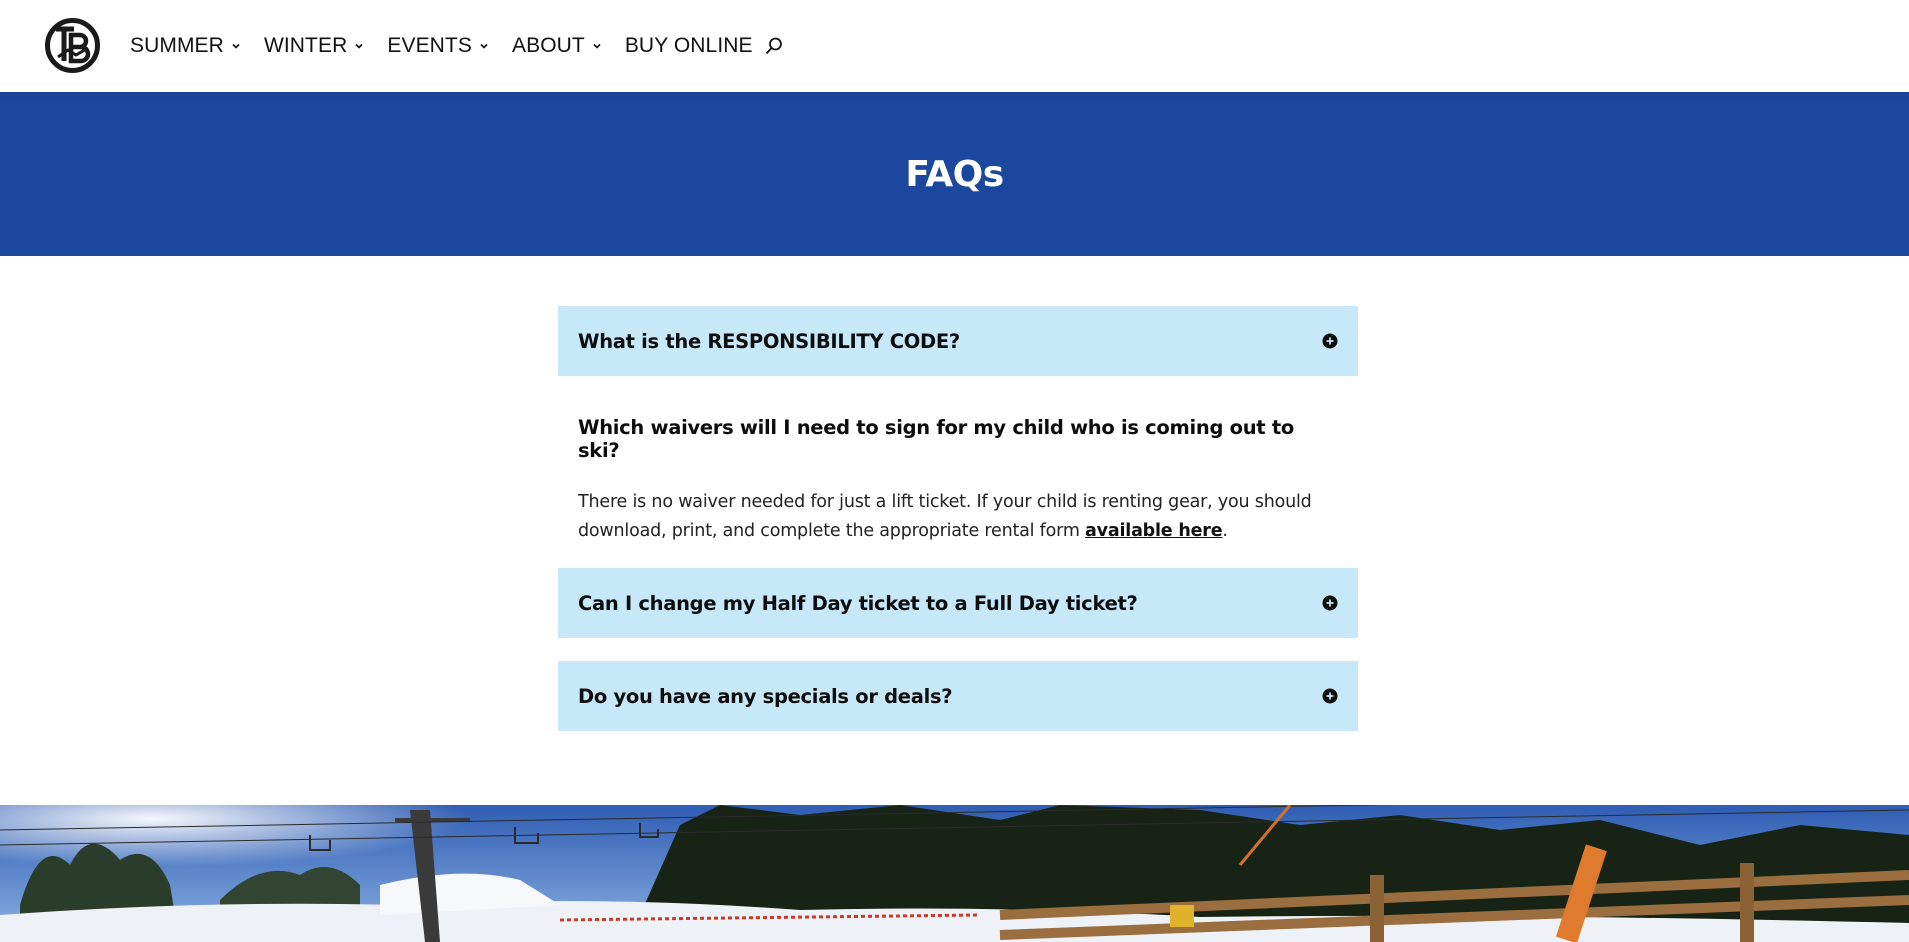 The image size is (1909, 942). What do you see at coordinates (177, 45) in the screenshot?
I see `nav-item-label: SUMMER` at bounding box center [177, 45].